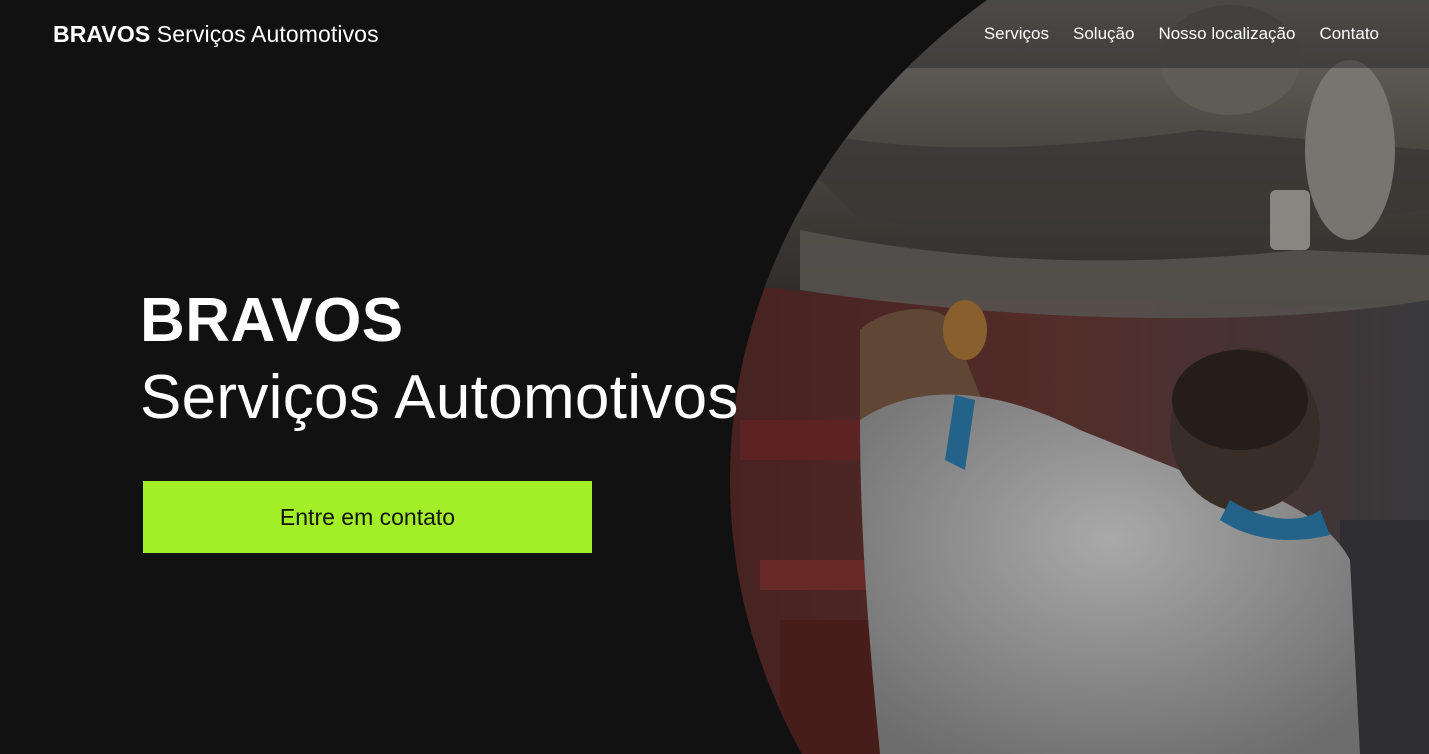 The height and width of the screenshot is (754, 1429). Describe the element at coordinates (1349, 34) in the screenshot. I see `nav-link-contato: Contato` at that location.